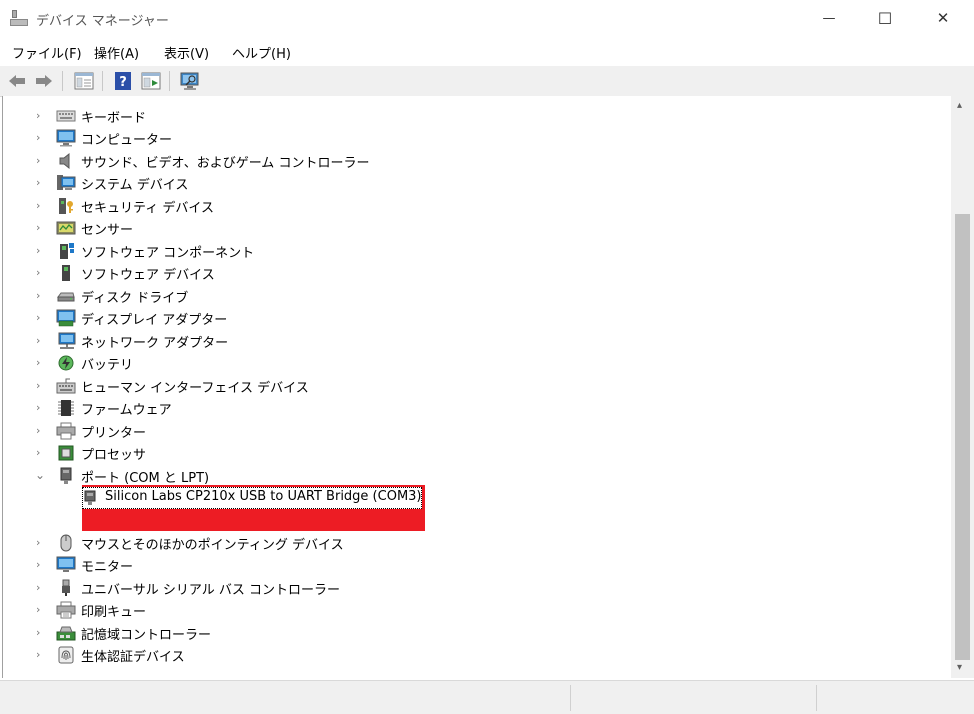 The width and height of the screenshot is (974, 714). What do you see at coordinates (473, 228) in the screenshot?
I see `tree-item-sensors: › センサー` at bounding box center [473, 228].